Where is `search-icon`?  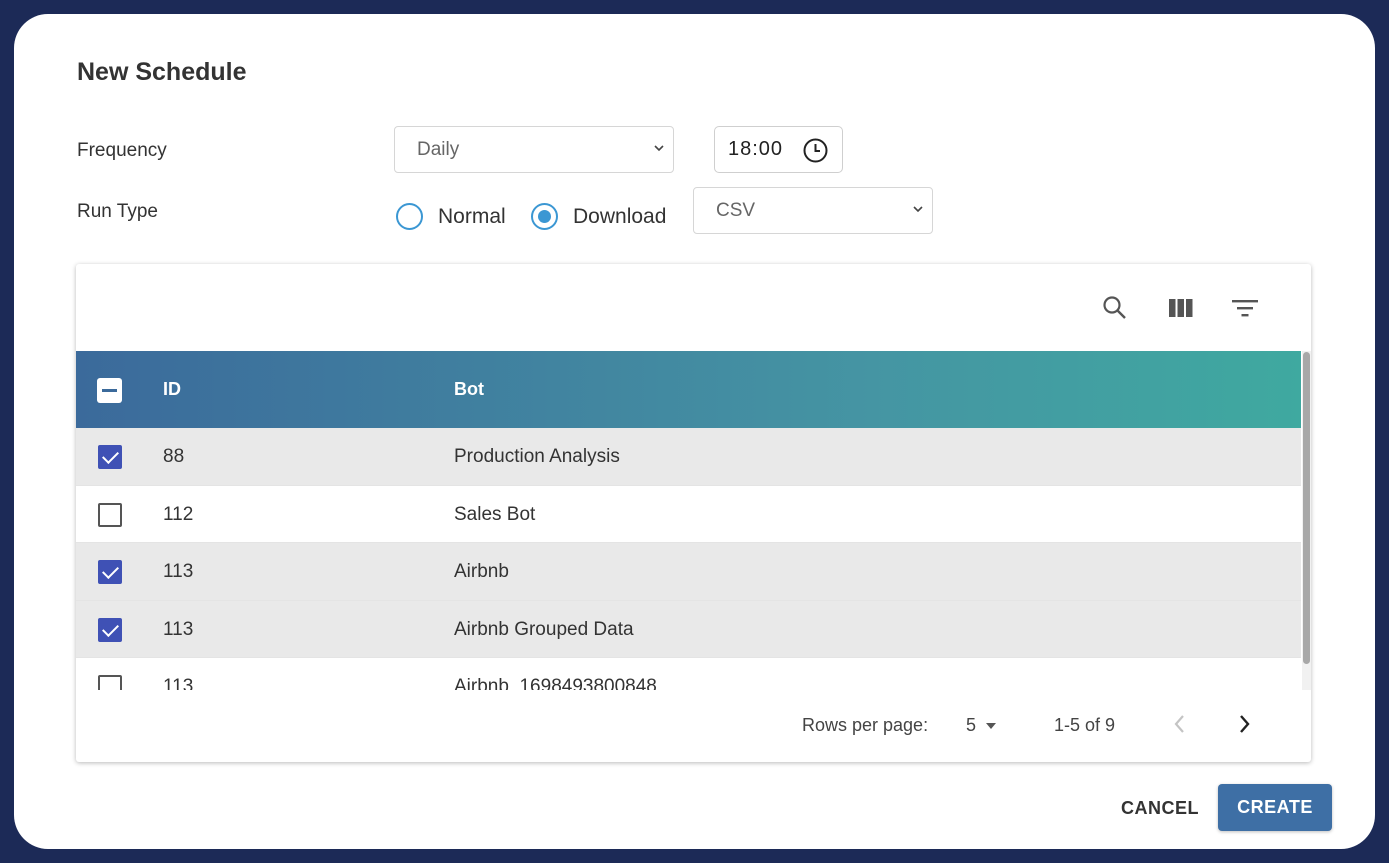
search-icon is located at coordinates (1115, 308).